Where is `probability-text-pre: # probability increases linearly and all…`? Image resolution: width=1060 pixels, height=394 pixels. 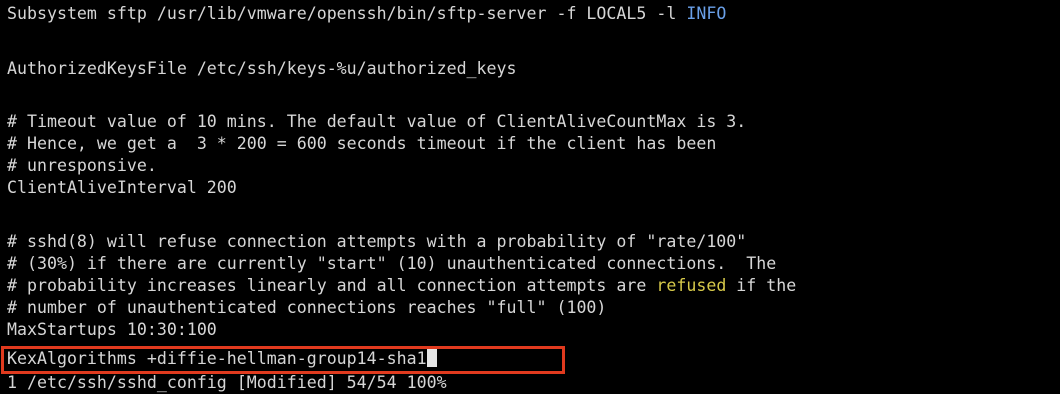 probability-text-pre: # probability increases linearly and all… is located at coordinates (332, 285).